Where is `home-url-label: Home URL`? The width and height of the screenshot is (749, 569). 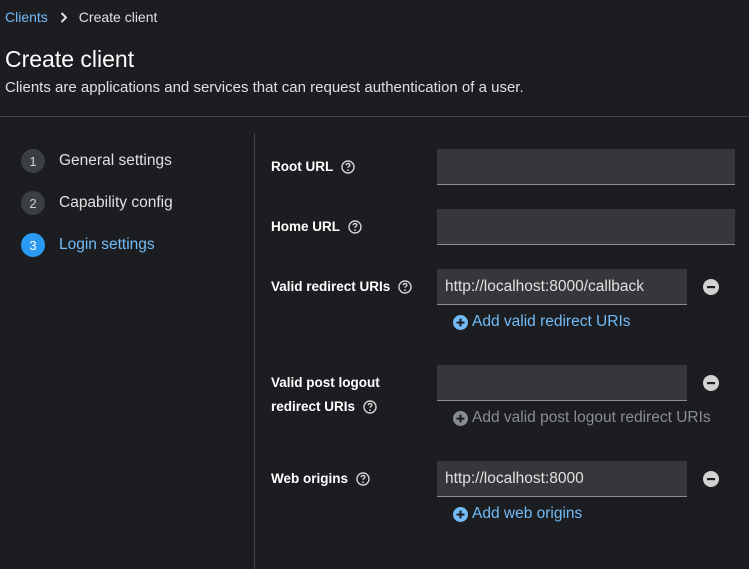 home-url-label: Home URL is located at coordinates (316, 227).